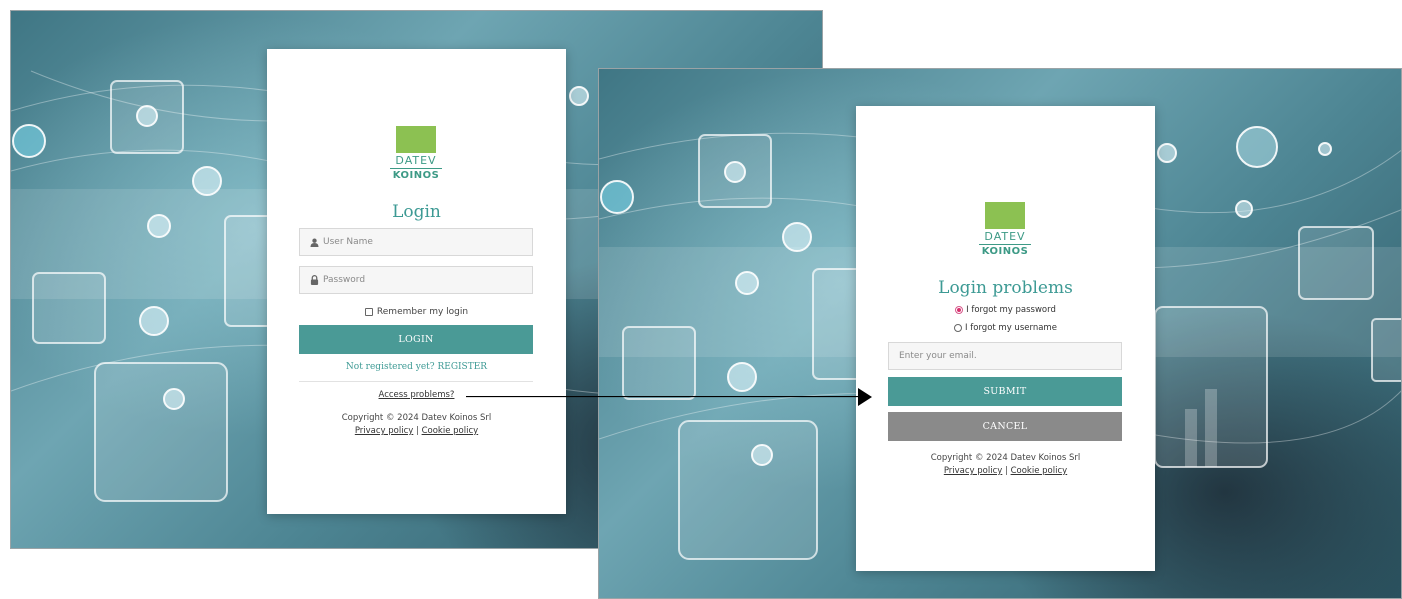 This screenshot has width=1402, height=599. Describe the element at coordinates (416, 212) in the screenshot. I see `page-title: Login` at that location.